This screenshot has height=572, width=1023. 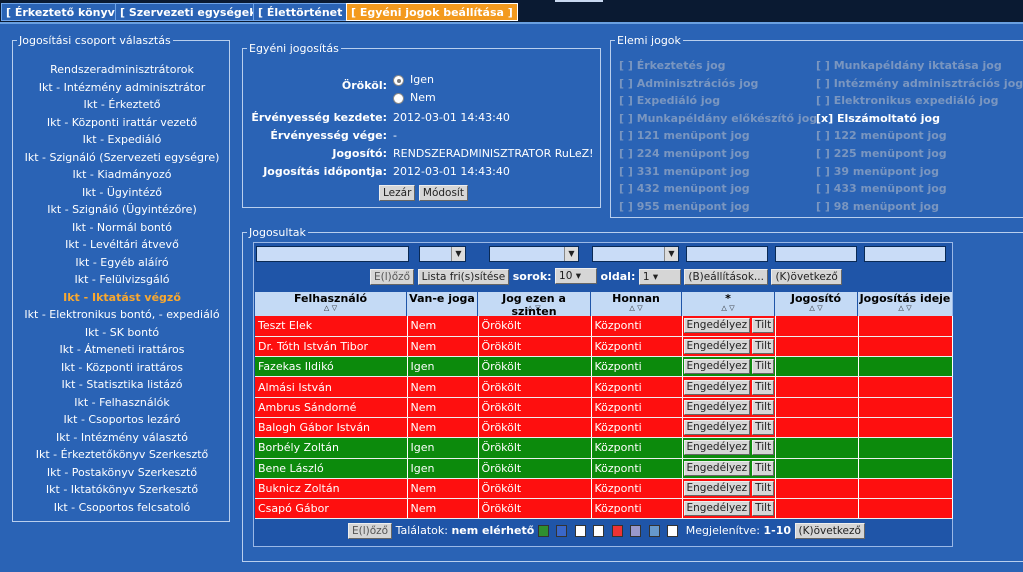 What do you see at coordinates (413, 79) in the screenshot?
I see `inherit-yes-option: Igen` at bounding box center [413, 79].